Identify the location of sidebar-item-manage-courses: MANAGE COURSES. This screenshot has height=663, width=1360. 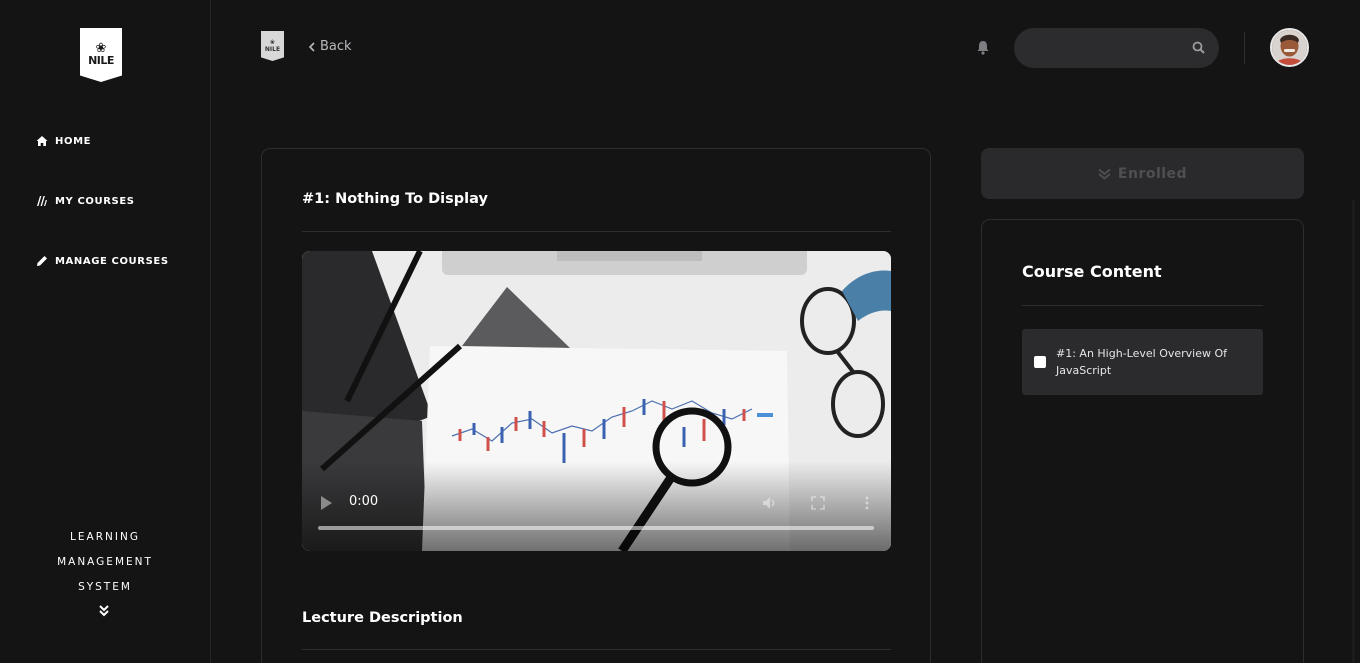
(102, 261).